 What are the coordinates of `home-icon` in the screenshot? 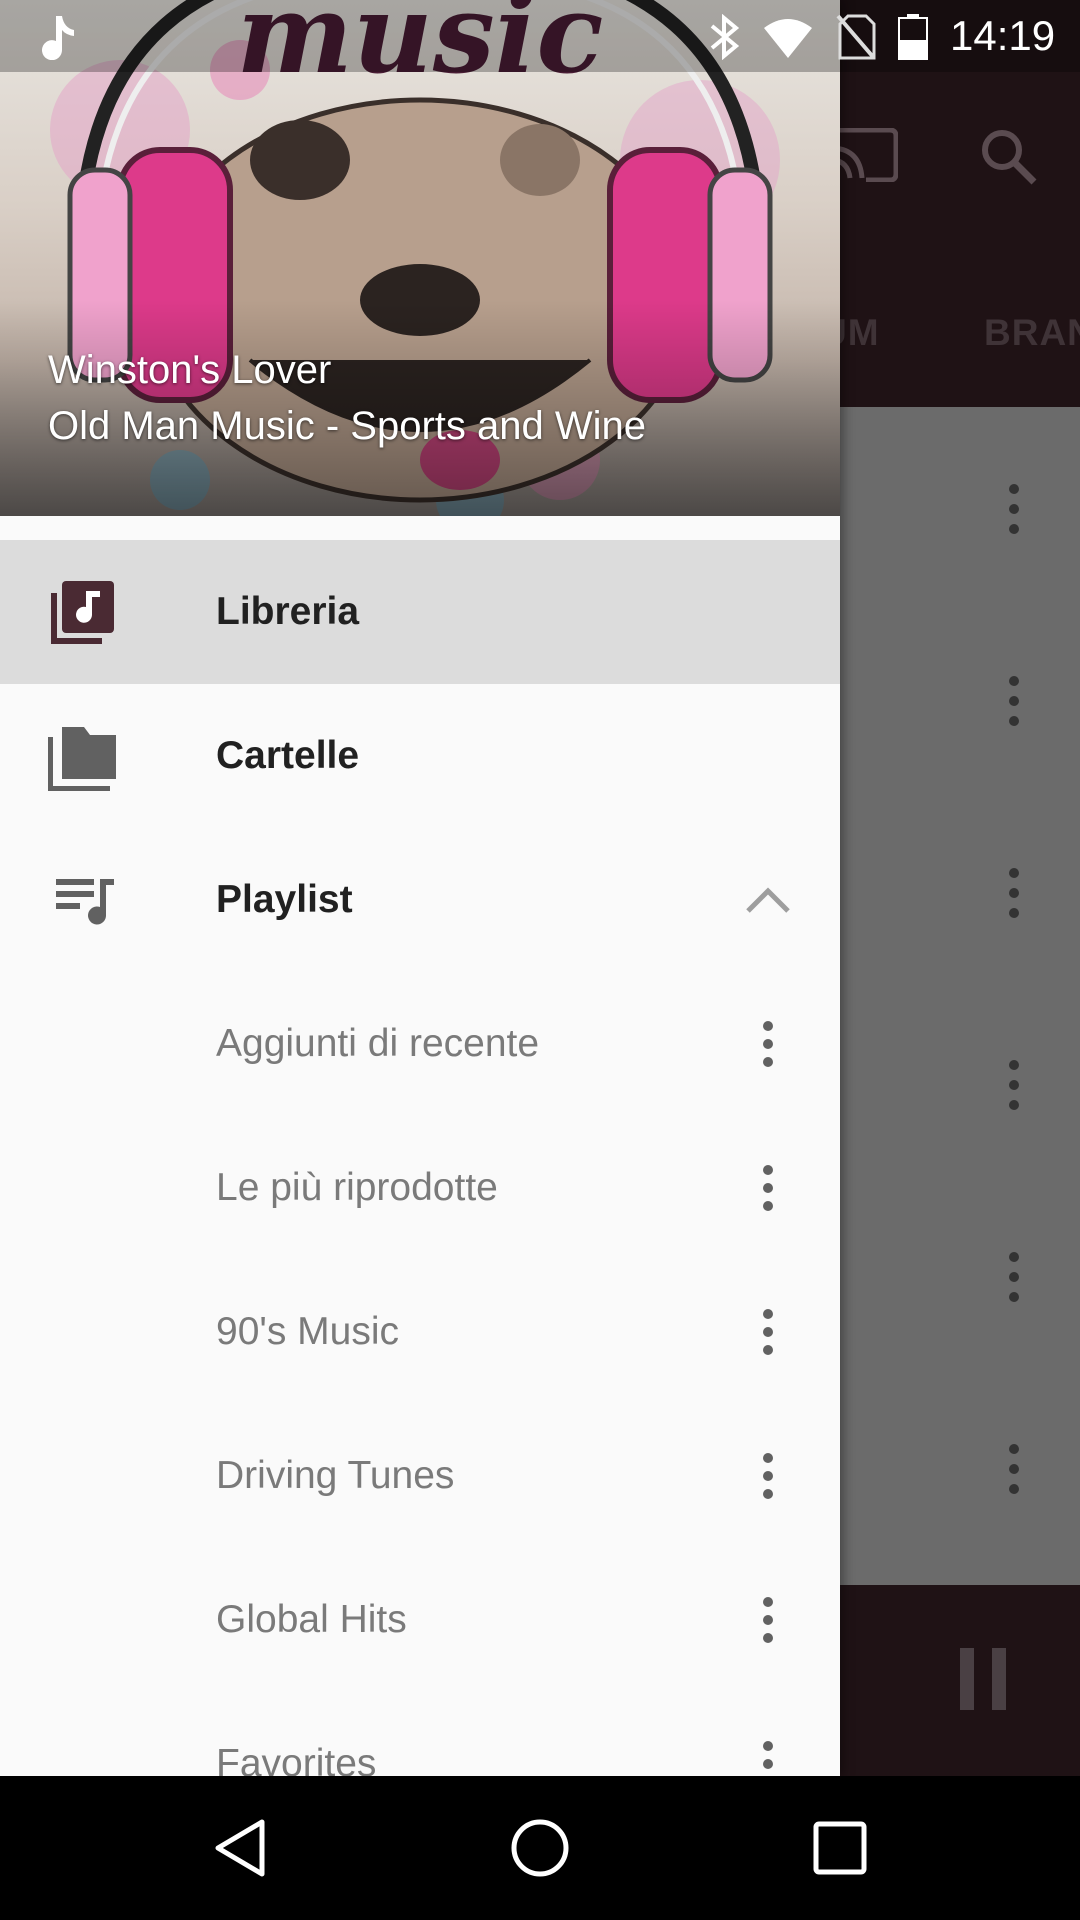 It's located at (540, 1848).